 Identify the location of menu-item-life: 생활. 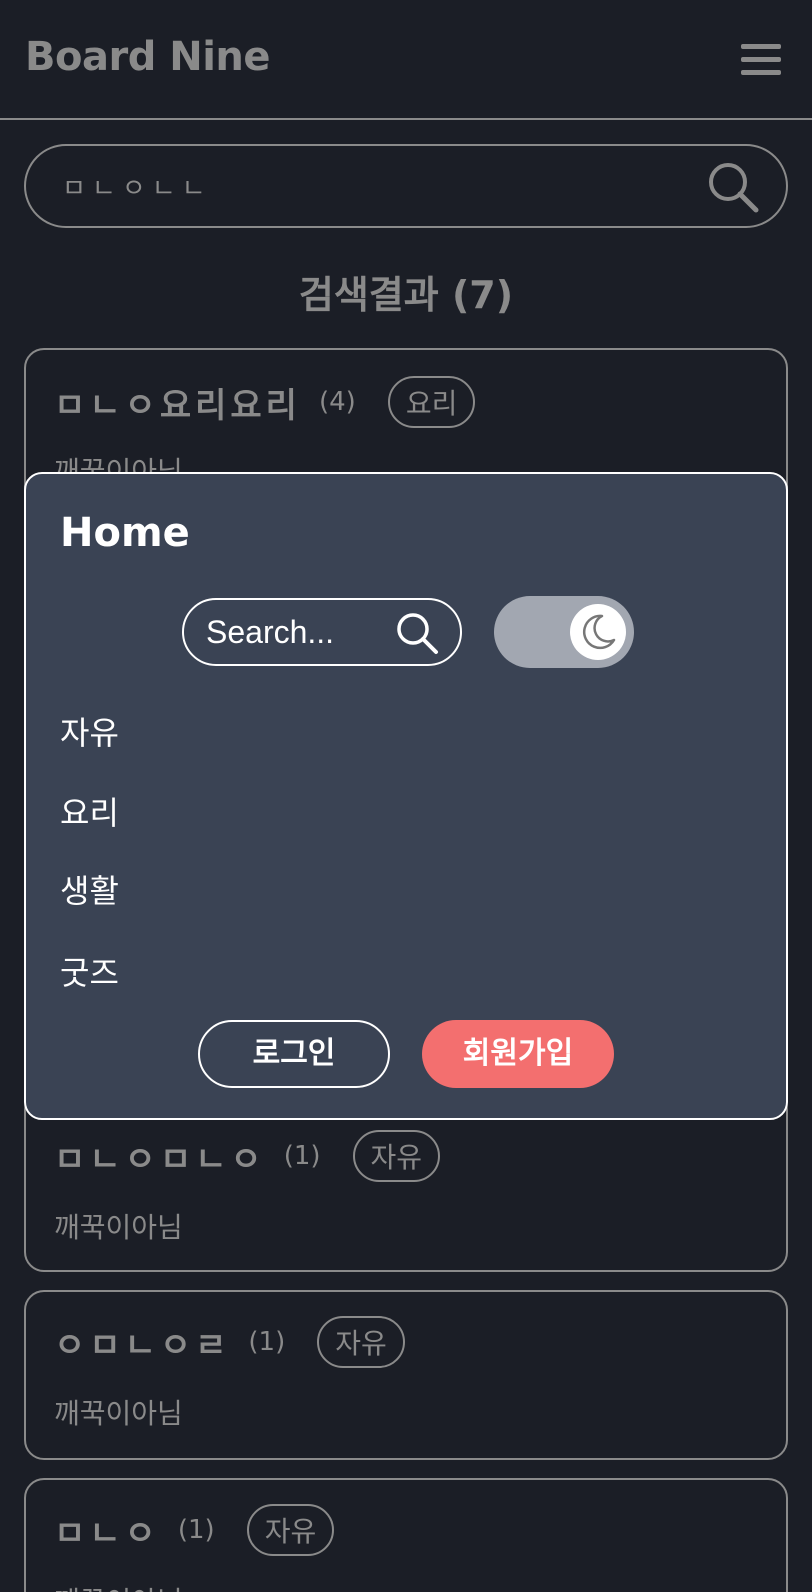
(89, 889).